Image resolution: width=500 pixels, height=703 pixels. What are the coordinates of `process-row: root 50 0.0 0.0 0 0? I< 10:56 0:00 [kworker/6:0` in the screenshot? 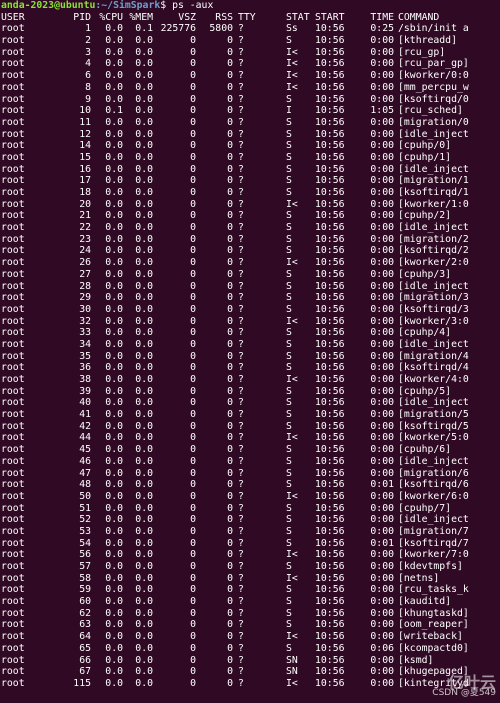 It's located at (250, 497).